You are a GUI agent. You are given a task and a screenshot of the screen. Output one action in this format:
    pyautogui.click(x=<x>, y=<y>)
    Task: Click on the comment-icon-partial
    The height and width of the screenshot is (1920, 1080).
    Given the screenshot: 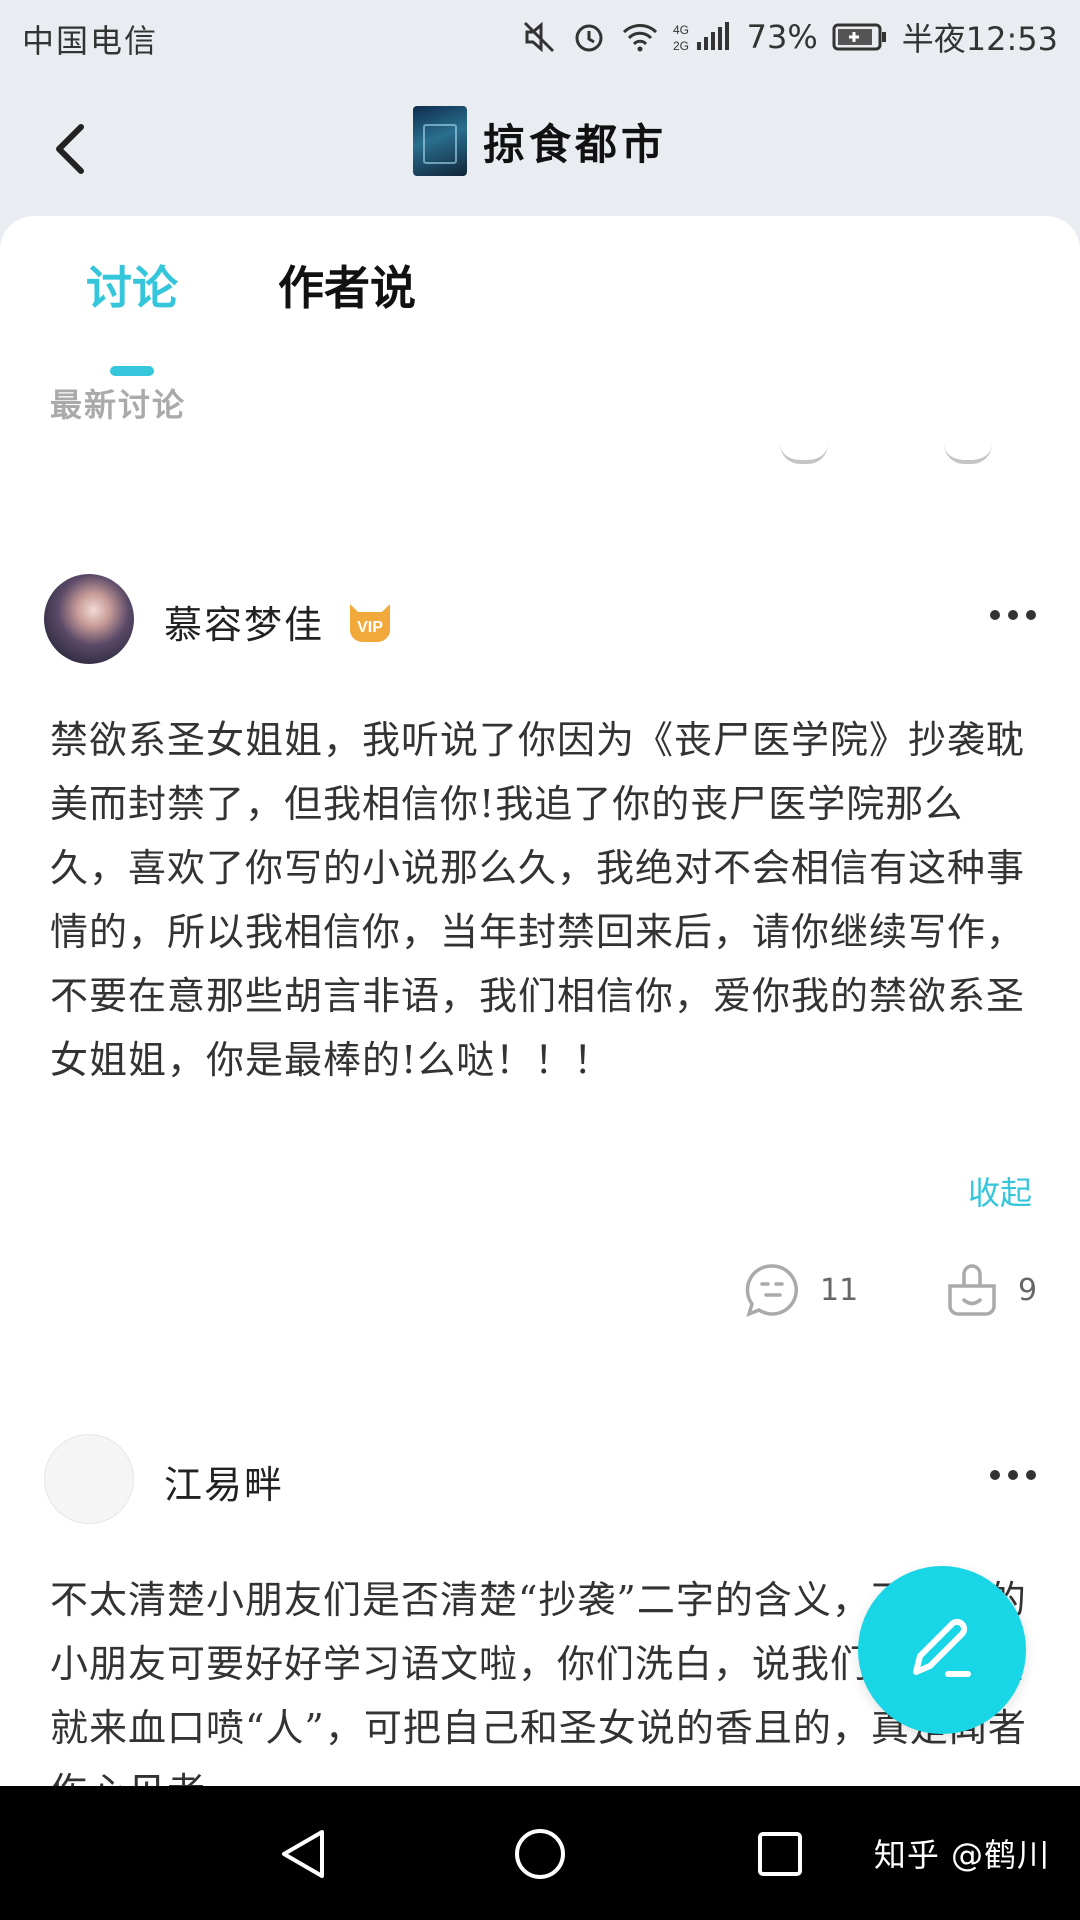 What is the action you would take?
    pyautogui.click(x=804, y=451)
    